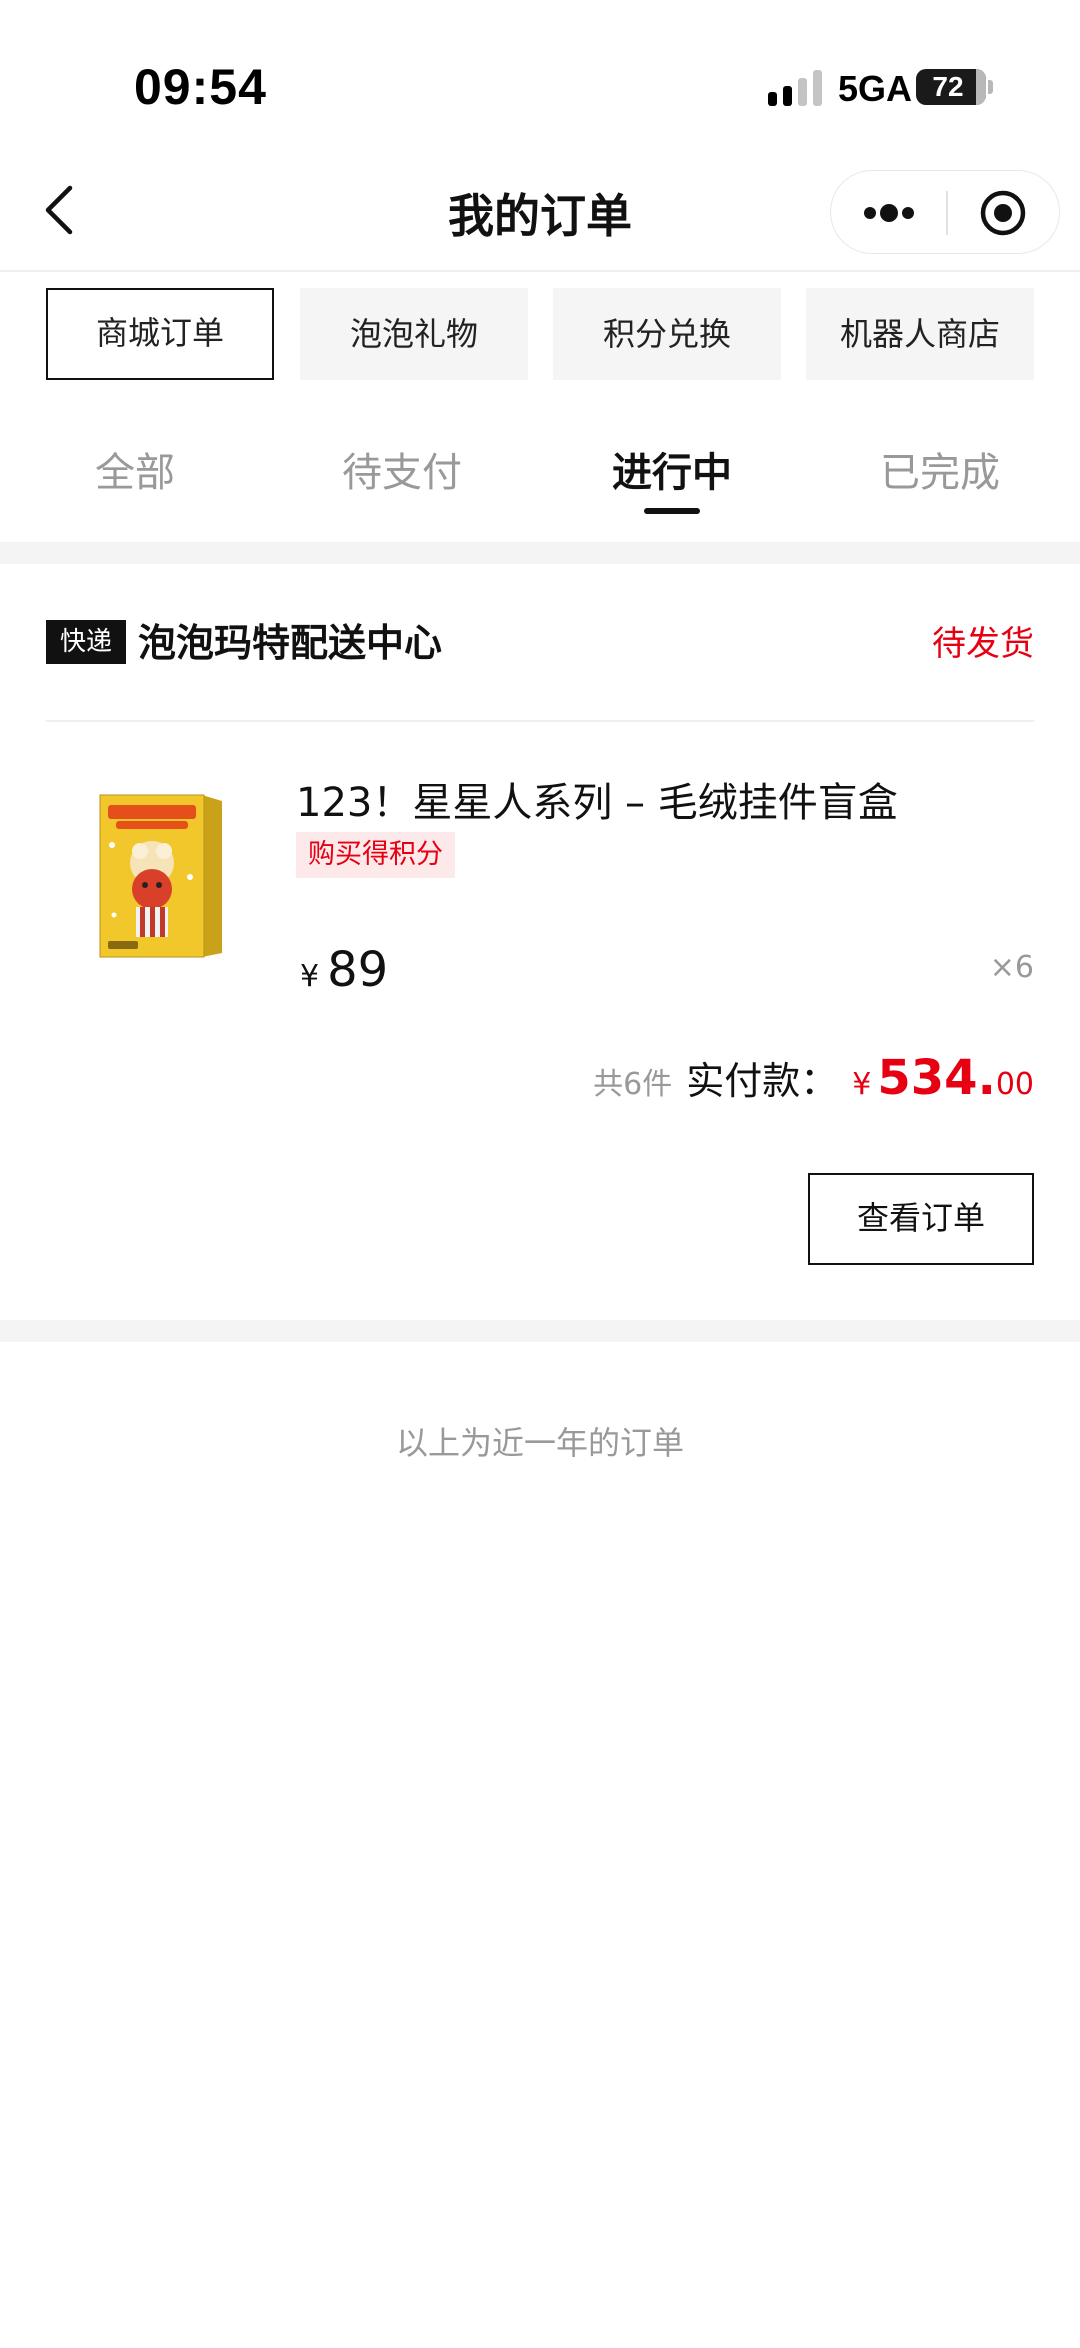 The image size is (1080, 2348). I want to click on card-divider, so click(540, 721).